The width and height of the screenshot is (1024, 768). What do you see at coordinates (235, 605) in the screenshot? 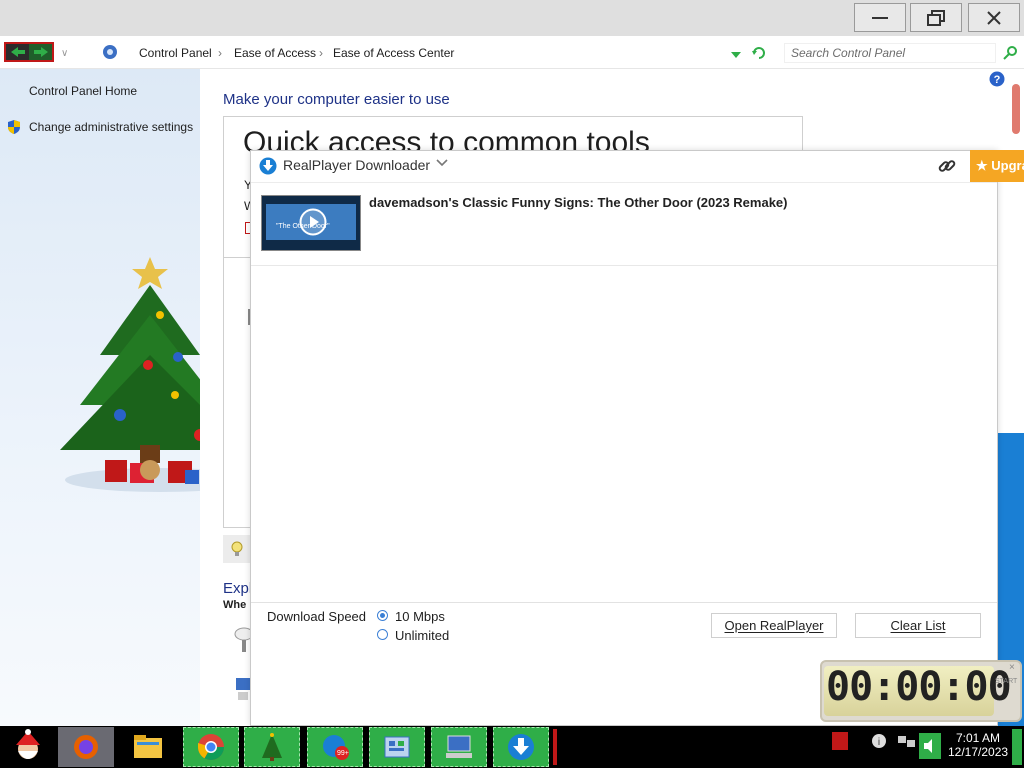
I see `explore-subheading: Whe` at bounding box center [235, 605].